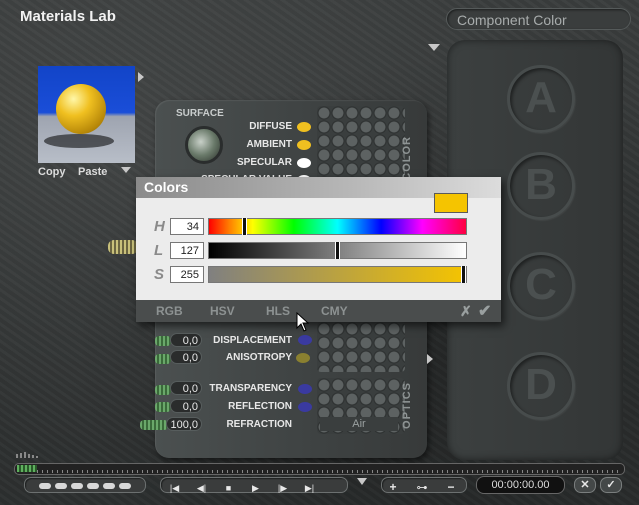 The image size is (639, 505). I want to click on anisotropy-label: ANISOTROPY, so click(258, 357).